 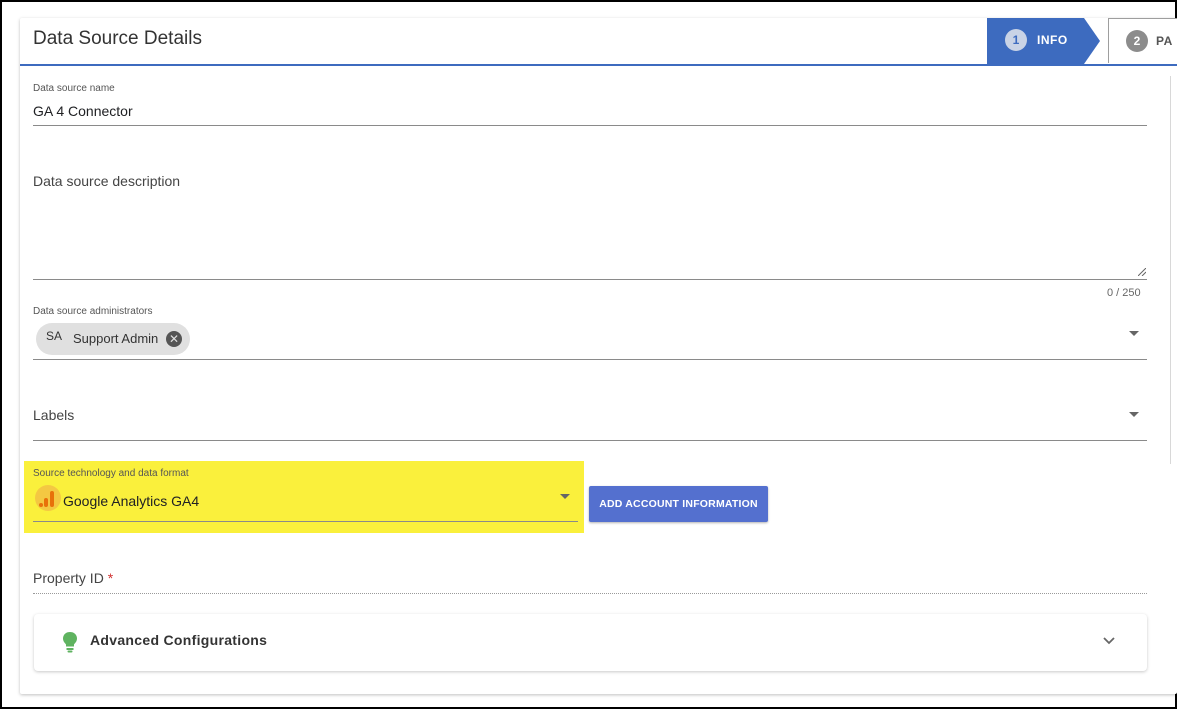 What do you see at coordinates (1137, 41) in the screenshot?
I see `step-parameters-number: 2` at bounding box center [1137, 41].